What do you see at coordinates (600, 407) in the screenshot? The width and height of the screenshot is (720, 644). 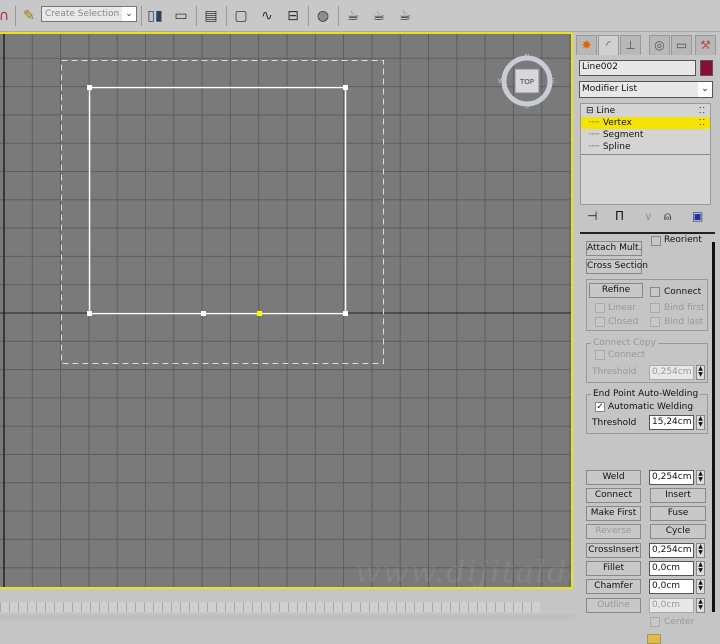 I see `automatic-welding-checkbox: ✓` at bounding box center [600, 407].